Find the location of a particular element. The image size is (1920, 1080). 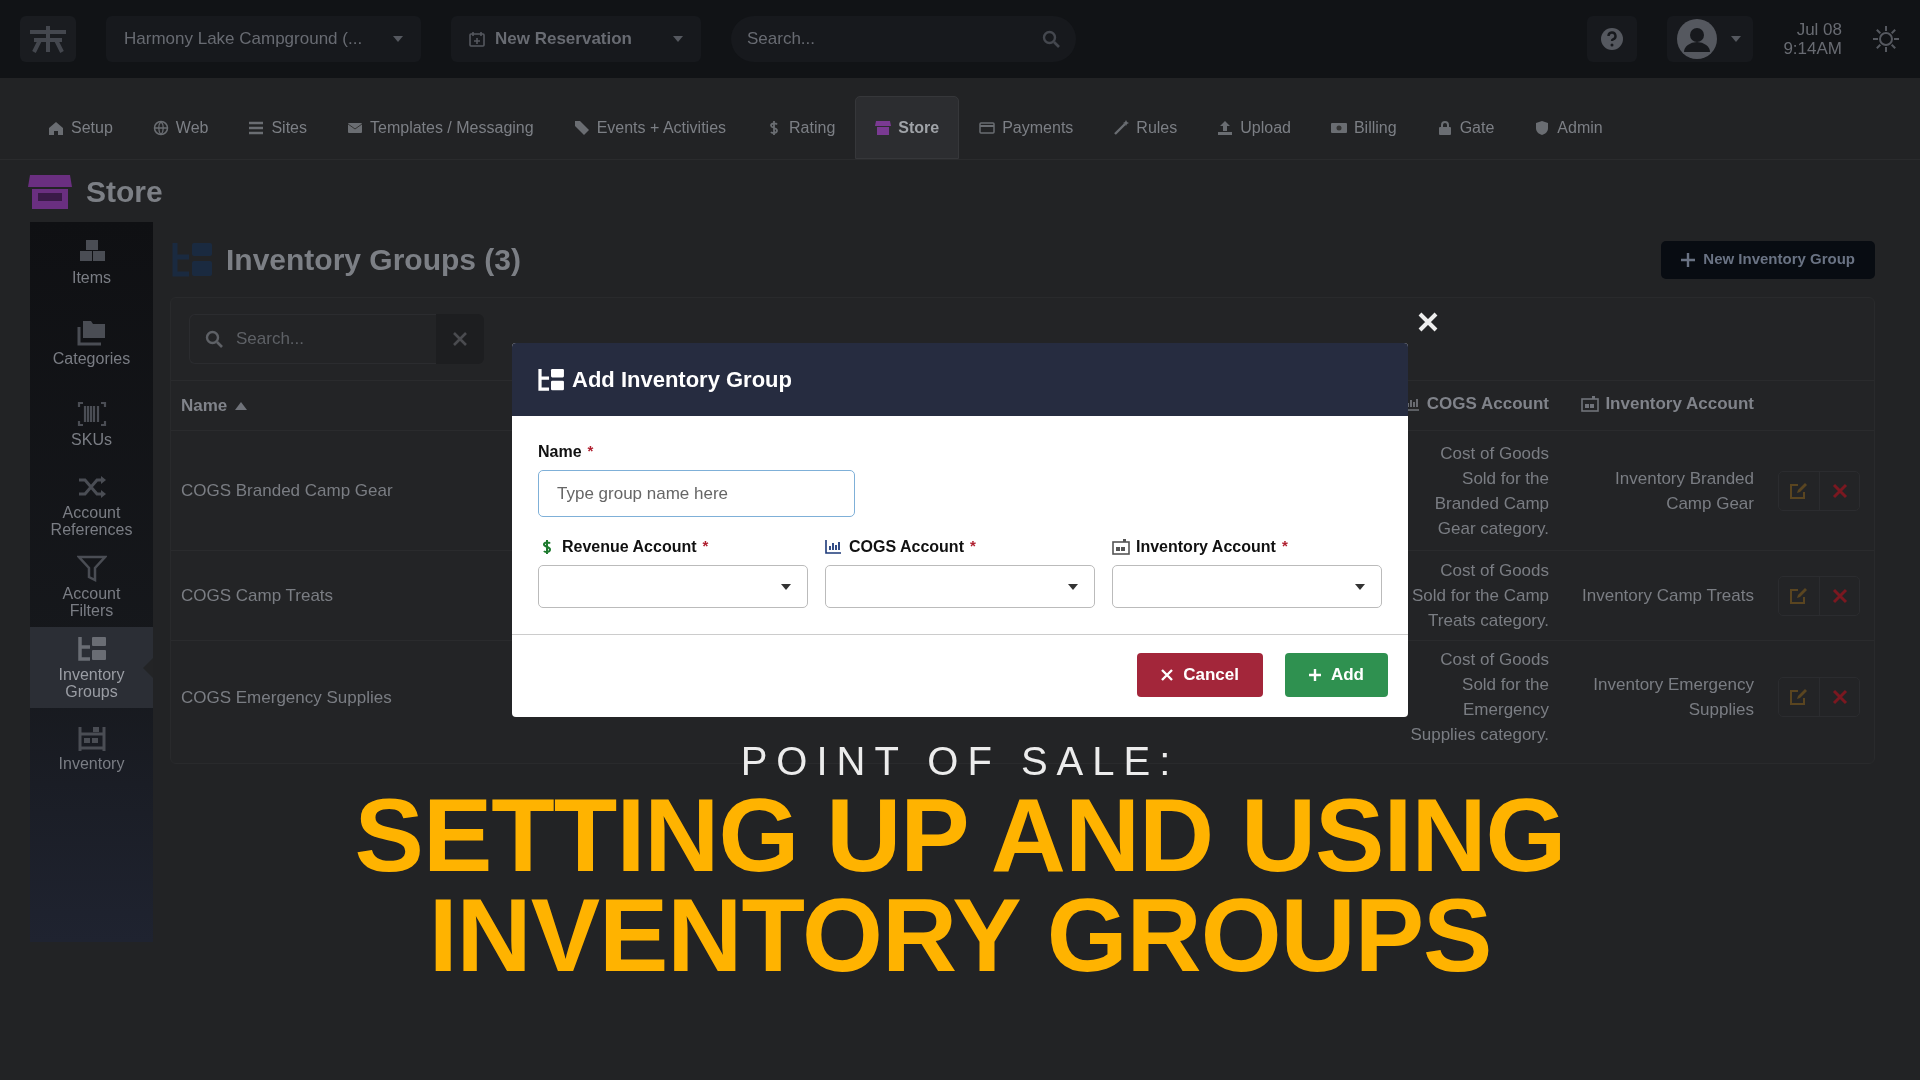

user-menu is located at coordinates (1710, 39).